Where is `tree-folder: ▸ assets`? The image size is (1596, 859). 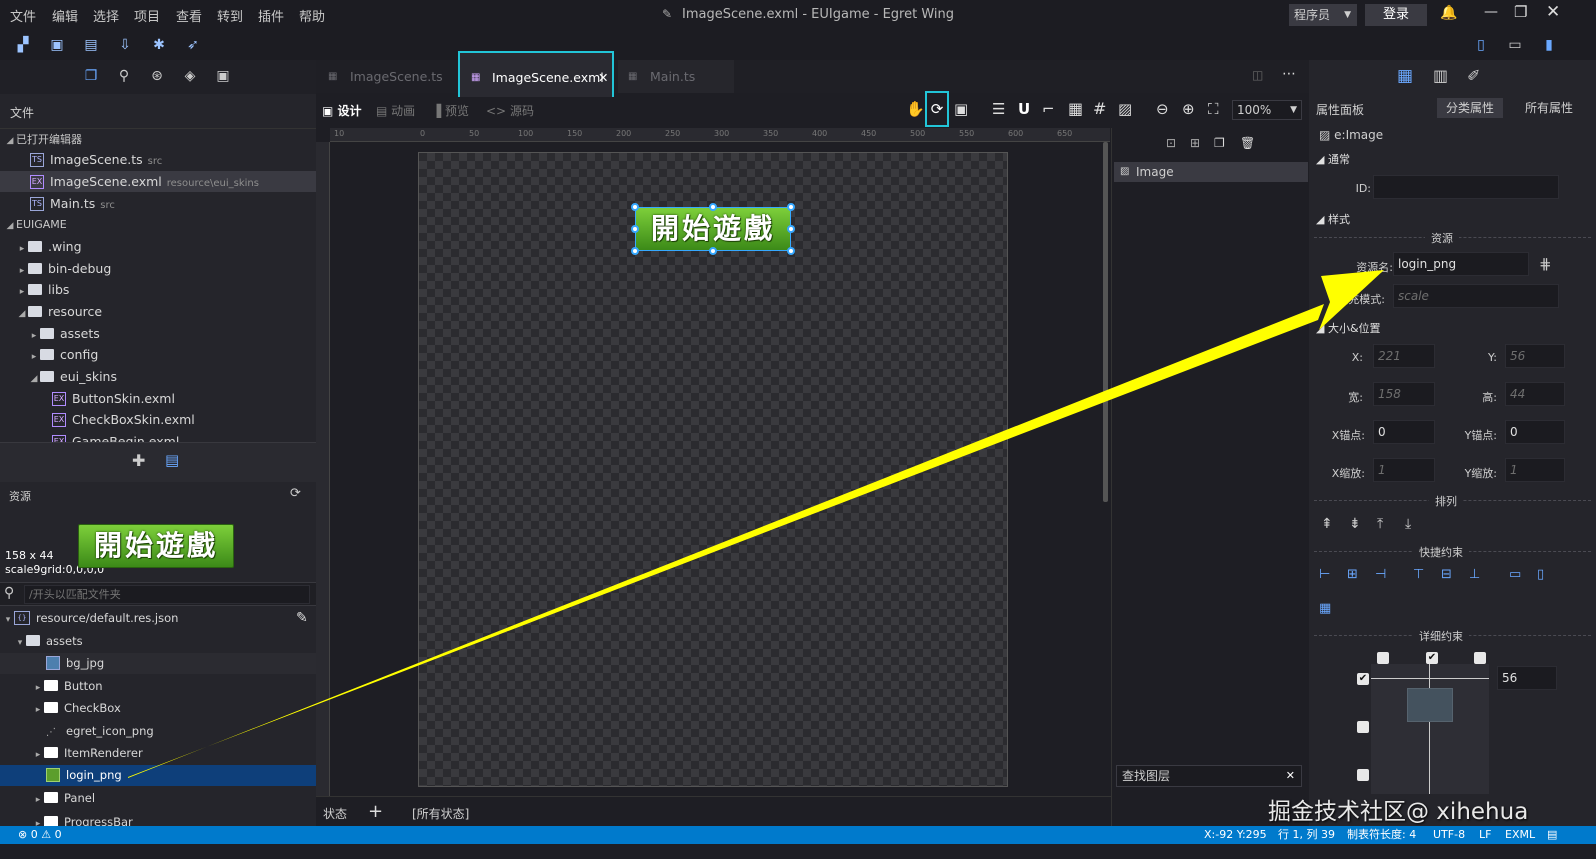 tree-folder: ▸ assets is located at coordinates (158, 333).